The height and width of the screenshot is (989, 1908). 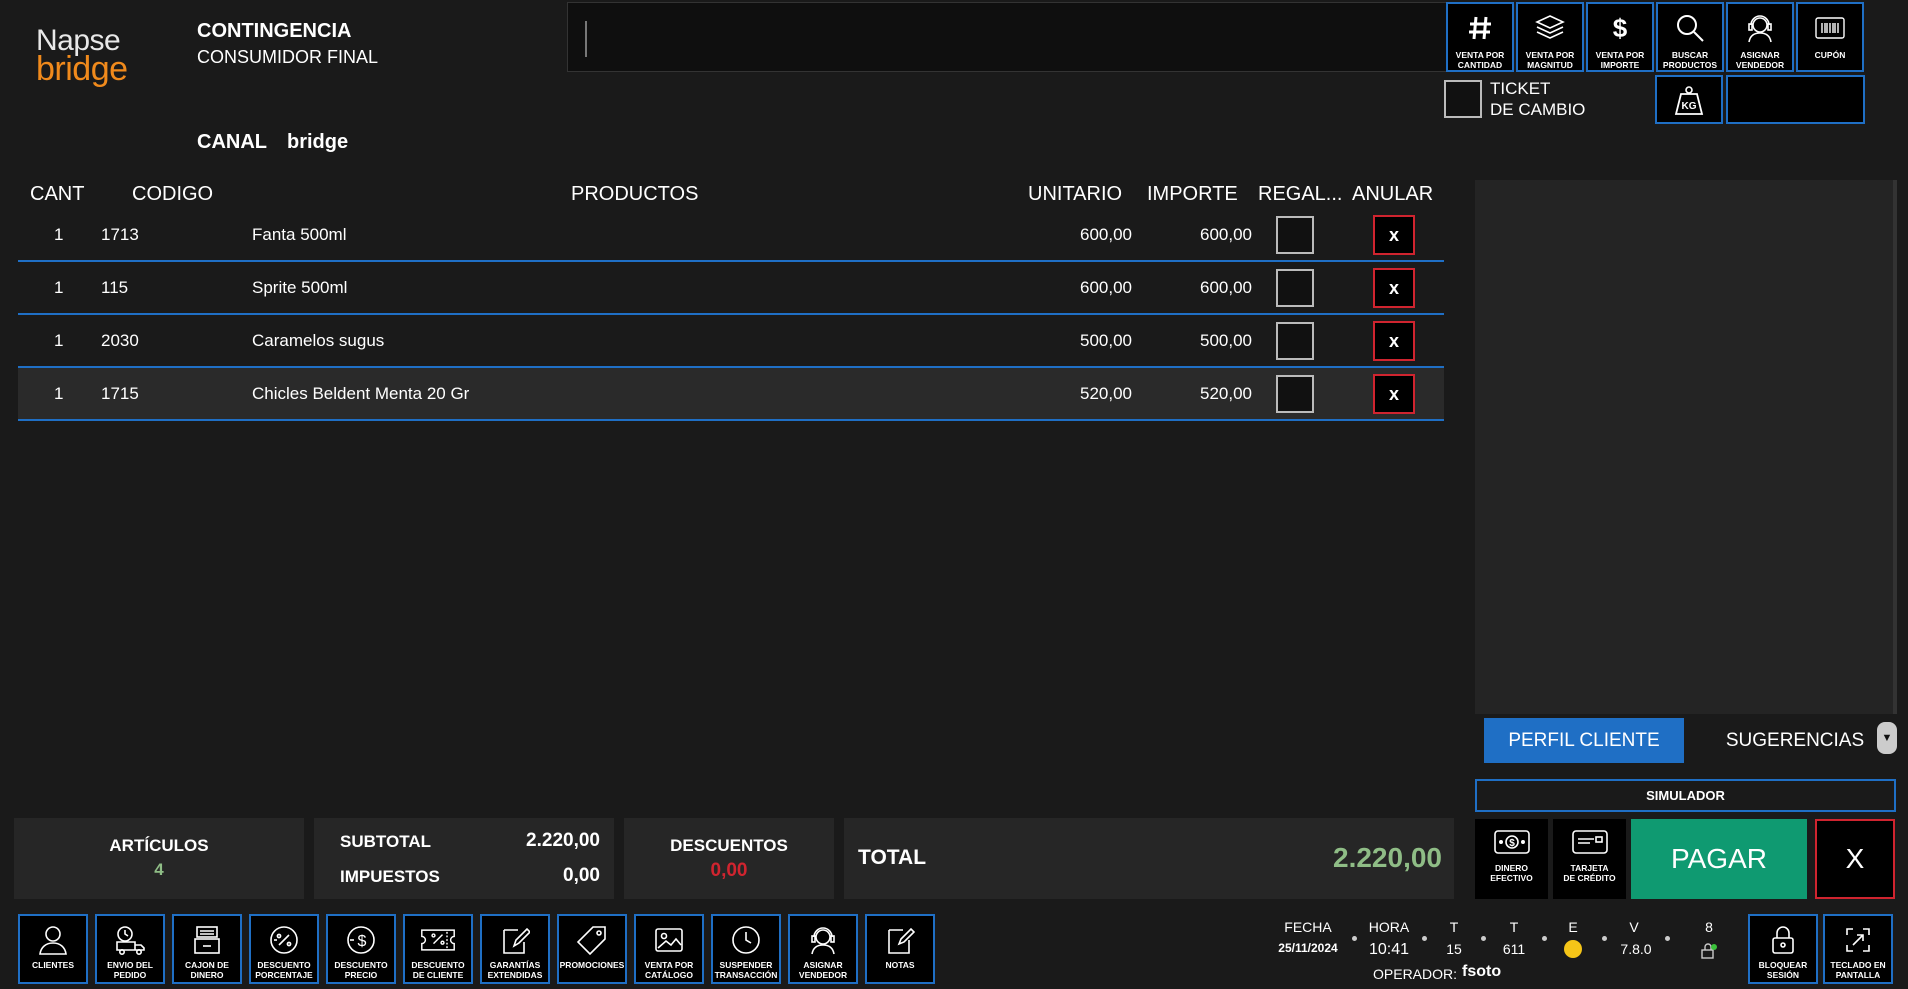 What do you see at coordinates (746, 940) in the screenshot?
I see `clock-icon` at bounding box center [746, 940].